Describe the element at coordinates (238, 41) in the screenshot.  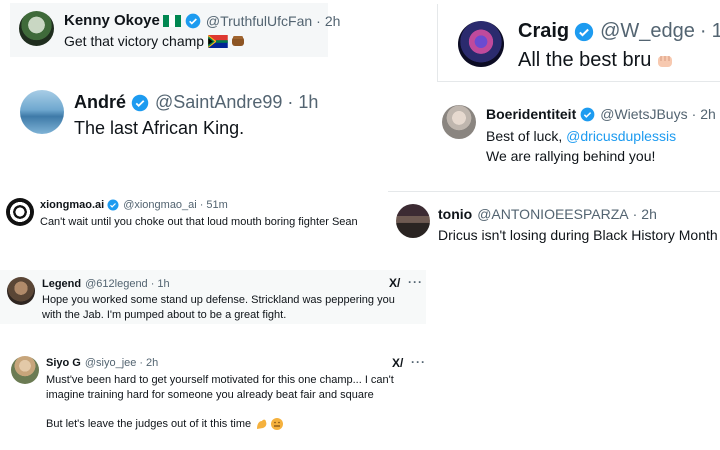
I see `fist-bump-icon` at that location.